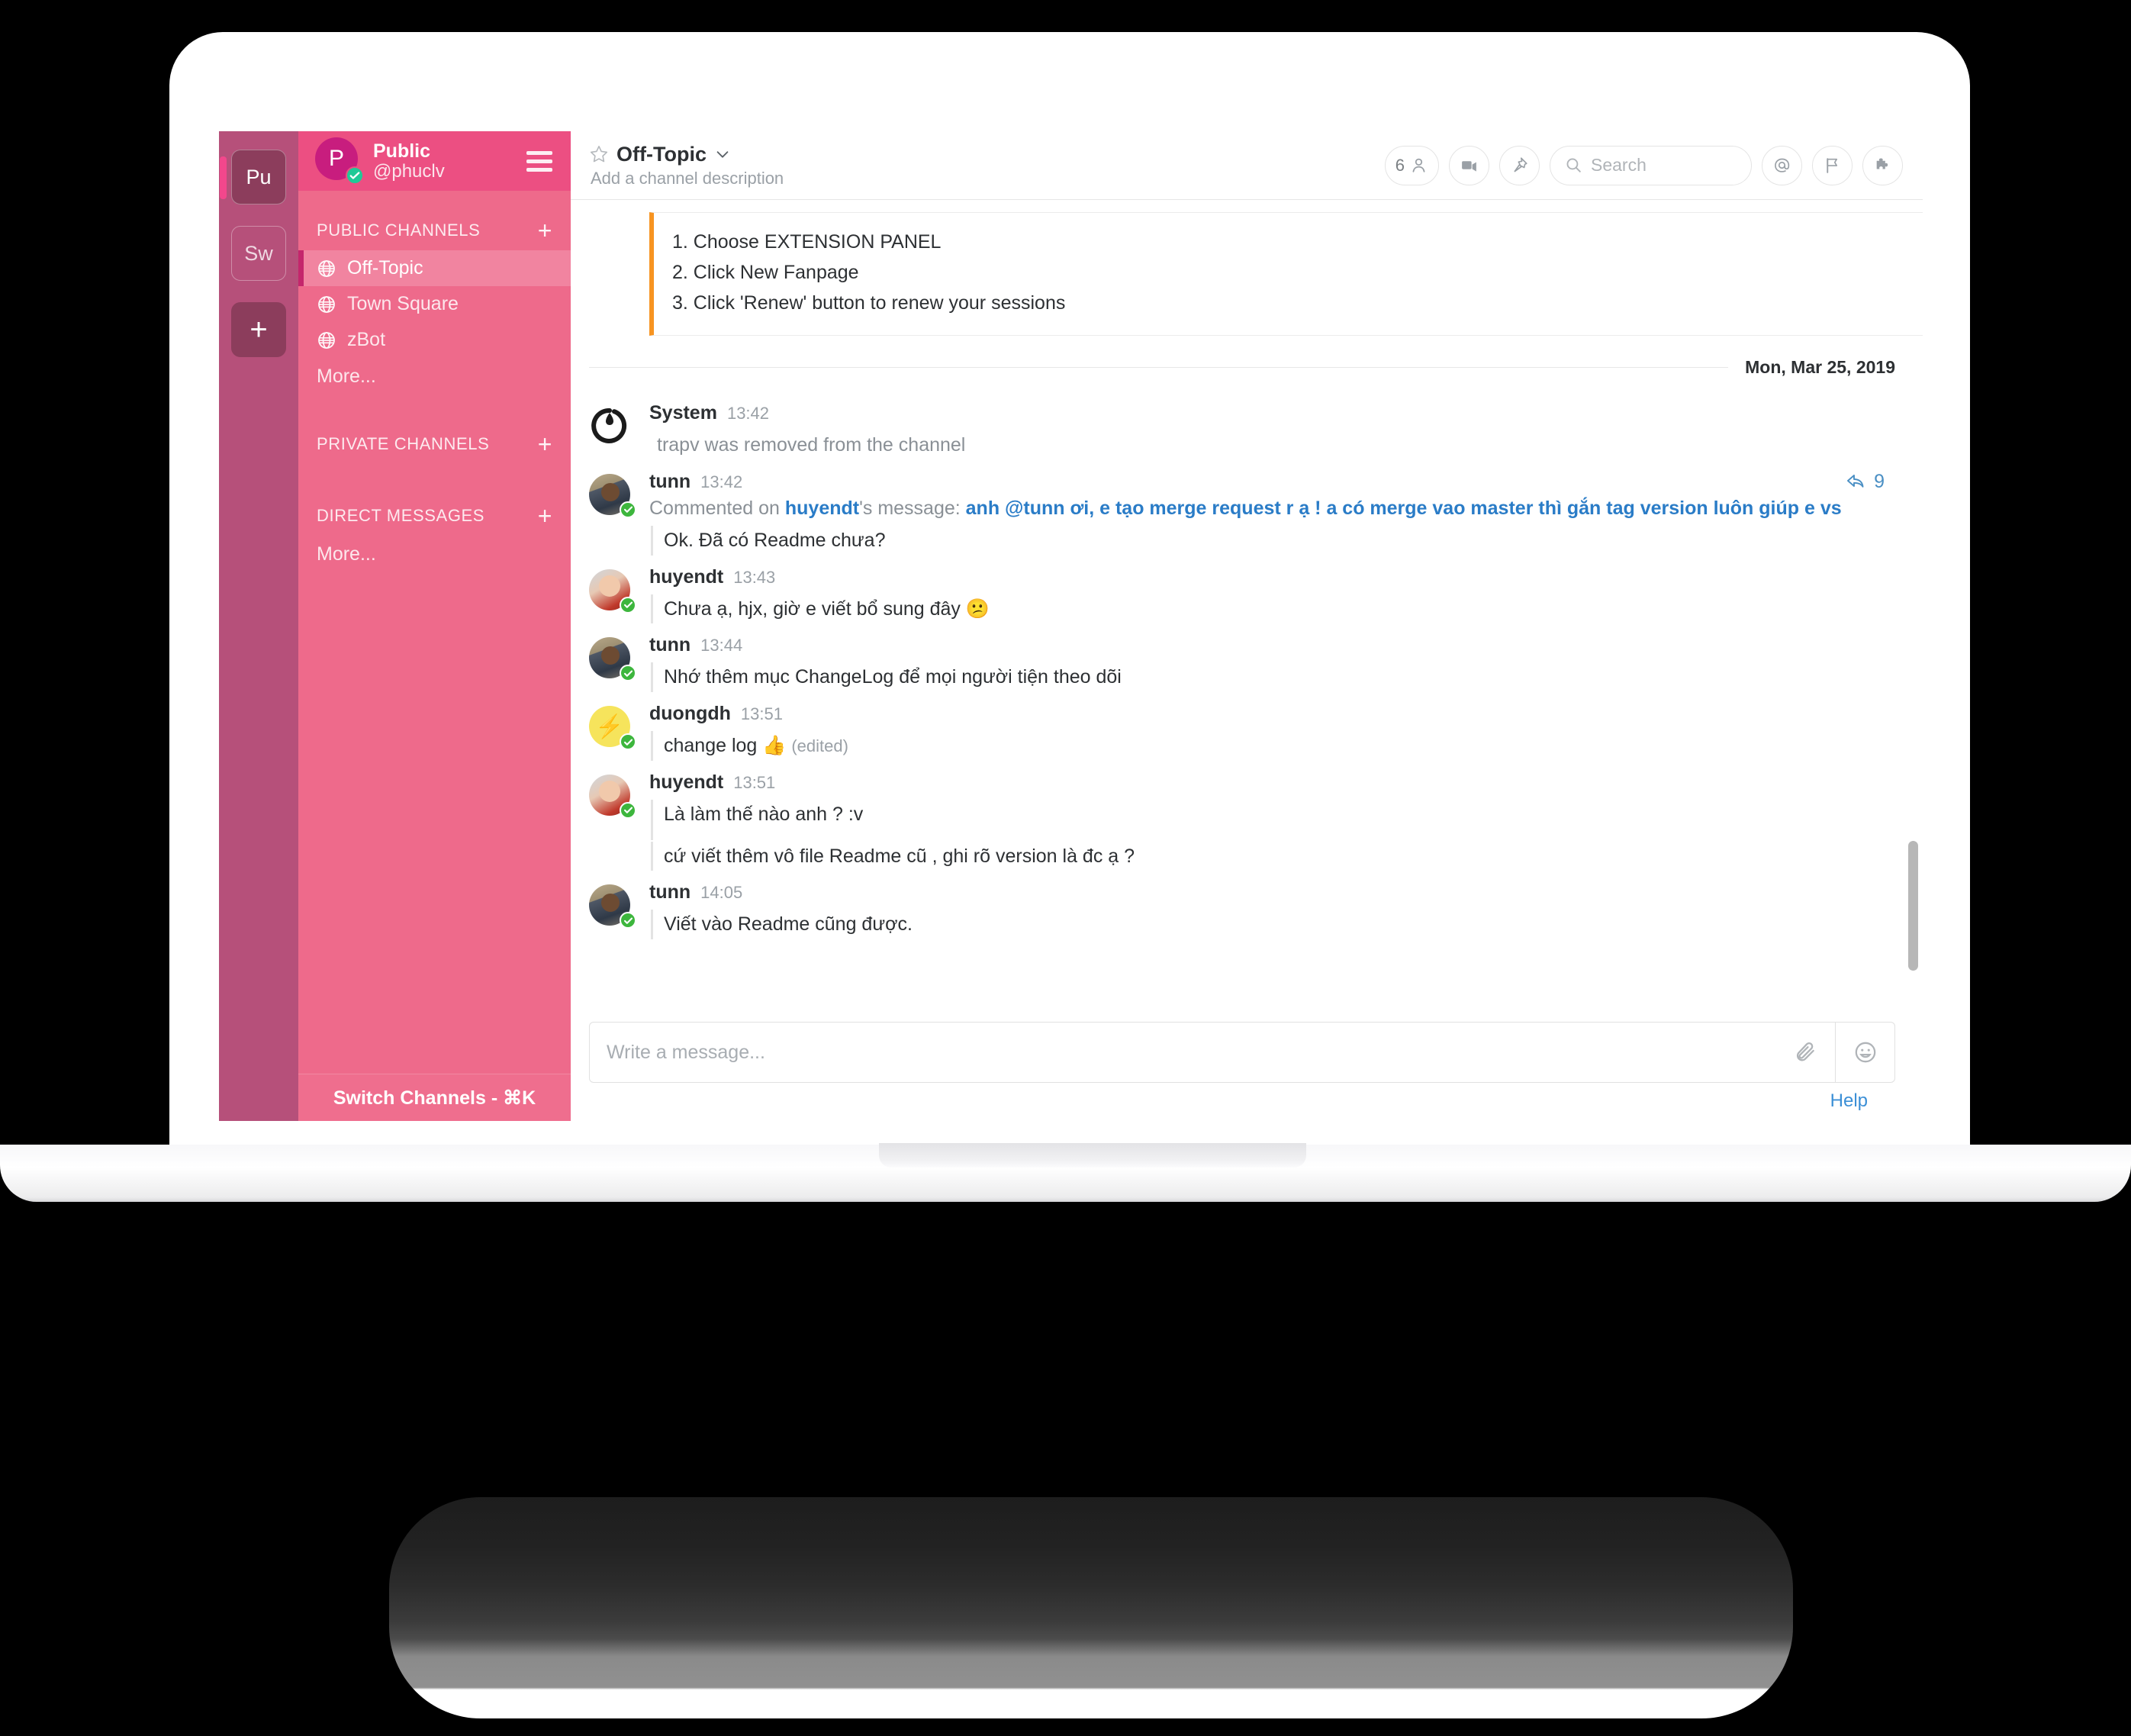 The height and width of the screenshot is (1736, 2131). Describe the element at coordinates (811, 445) in the screenshot. I see `message-text: trapv was removed from the channel` at that location.